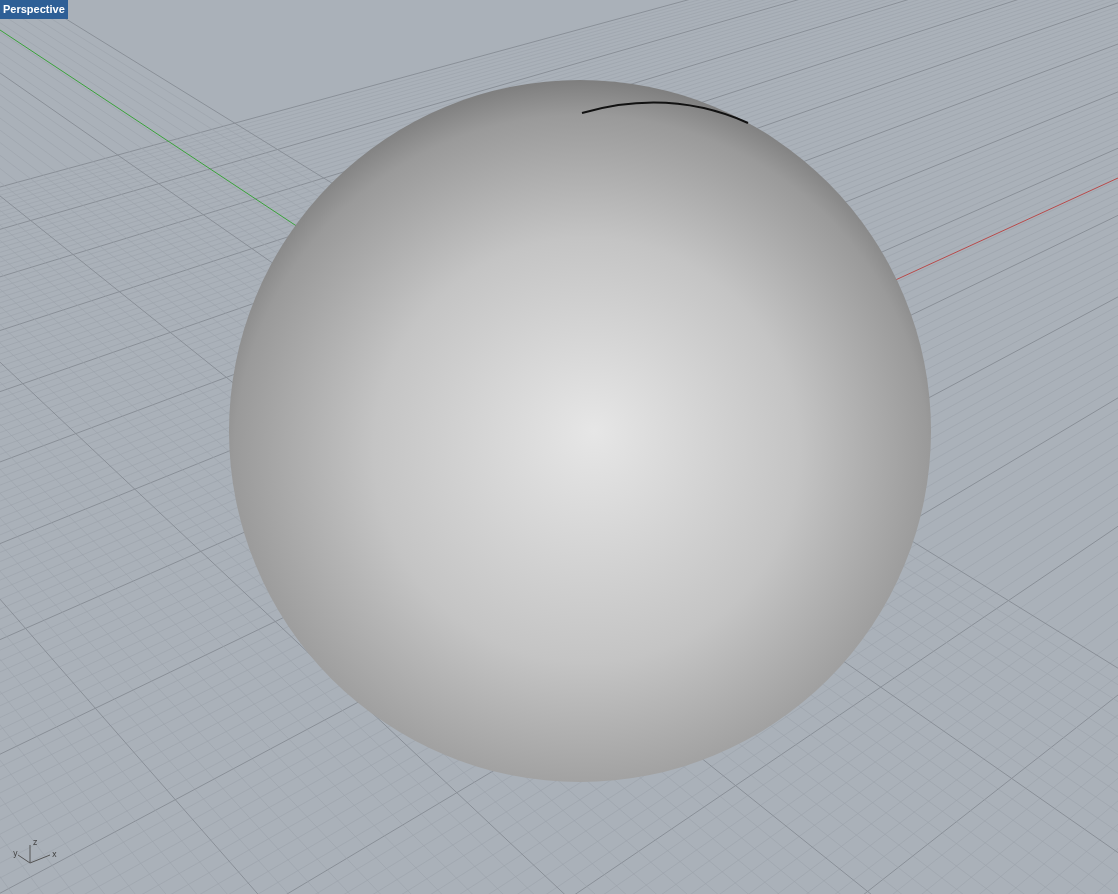 The height and width of the screenshot is (894, 1118). I want to click on viewport-title: Perspective, so click(34, 9).